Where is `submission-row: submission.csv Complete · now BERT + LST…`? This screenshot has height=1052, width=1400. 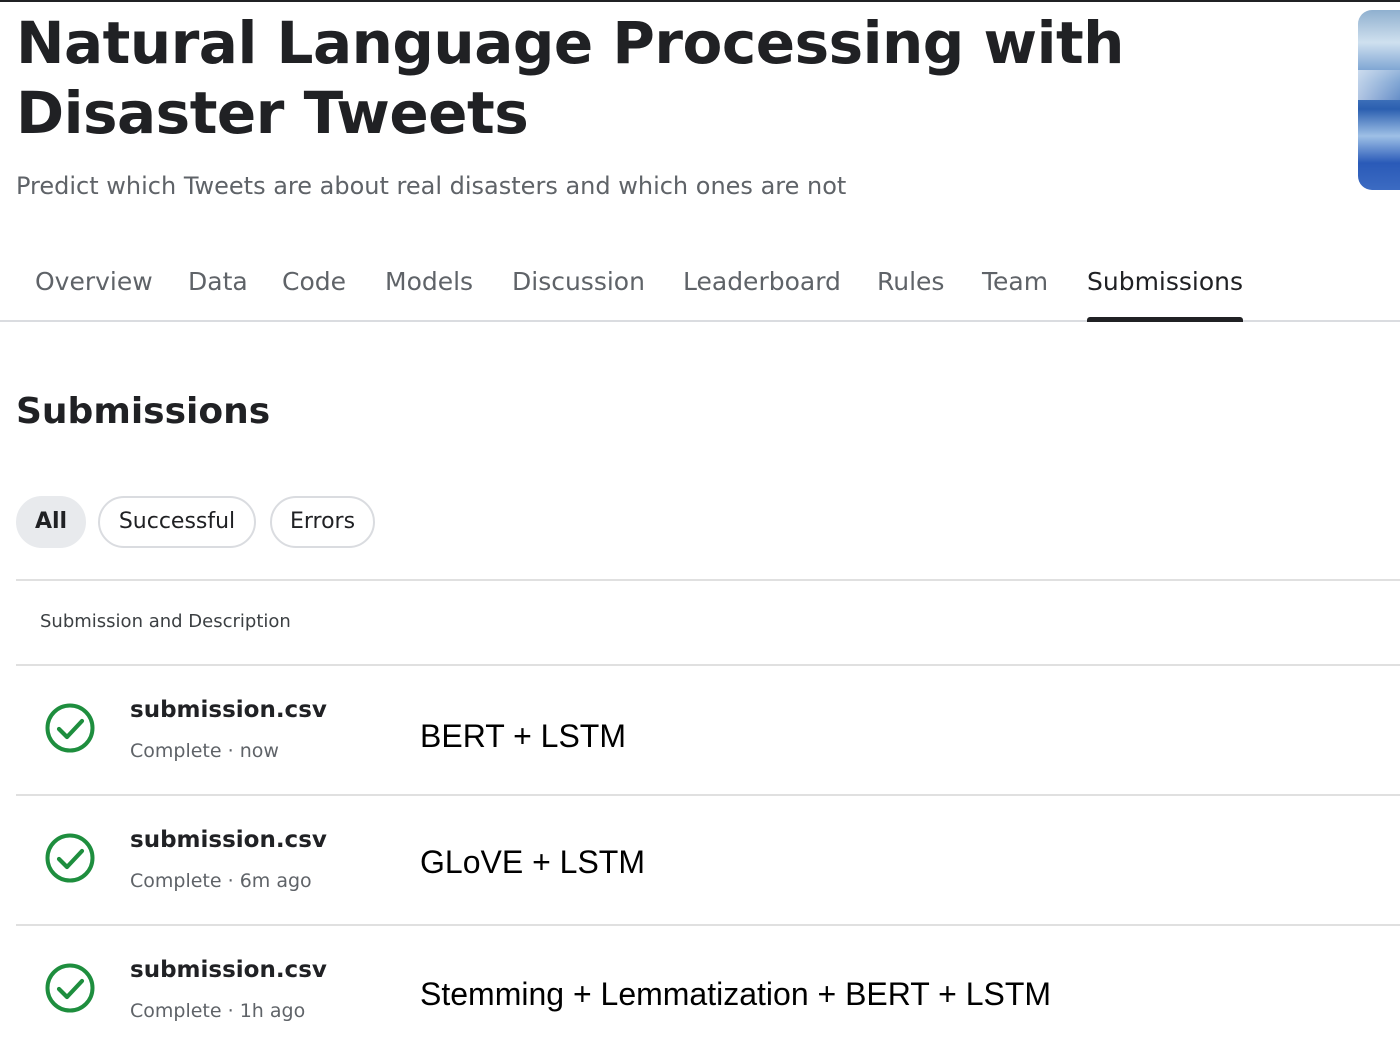 submission-row: submission.csv Complete · now BERT + LST… is located at coordinates (708, 731).